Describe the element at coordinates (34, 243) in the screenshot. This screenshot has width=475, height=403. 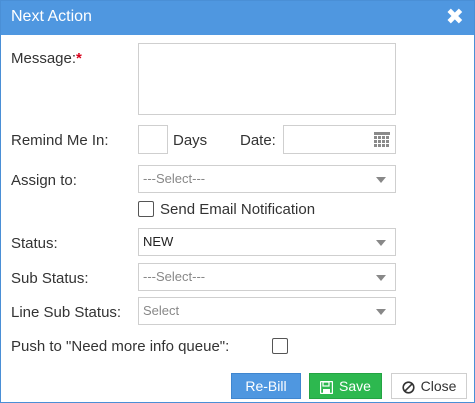
I see `status-label: Status:` at that location.